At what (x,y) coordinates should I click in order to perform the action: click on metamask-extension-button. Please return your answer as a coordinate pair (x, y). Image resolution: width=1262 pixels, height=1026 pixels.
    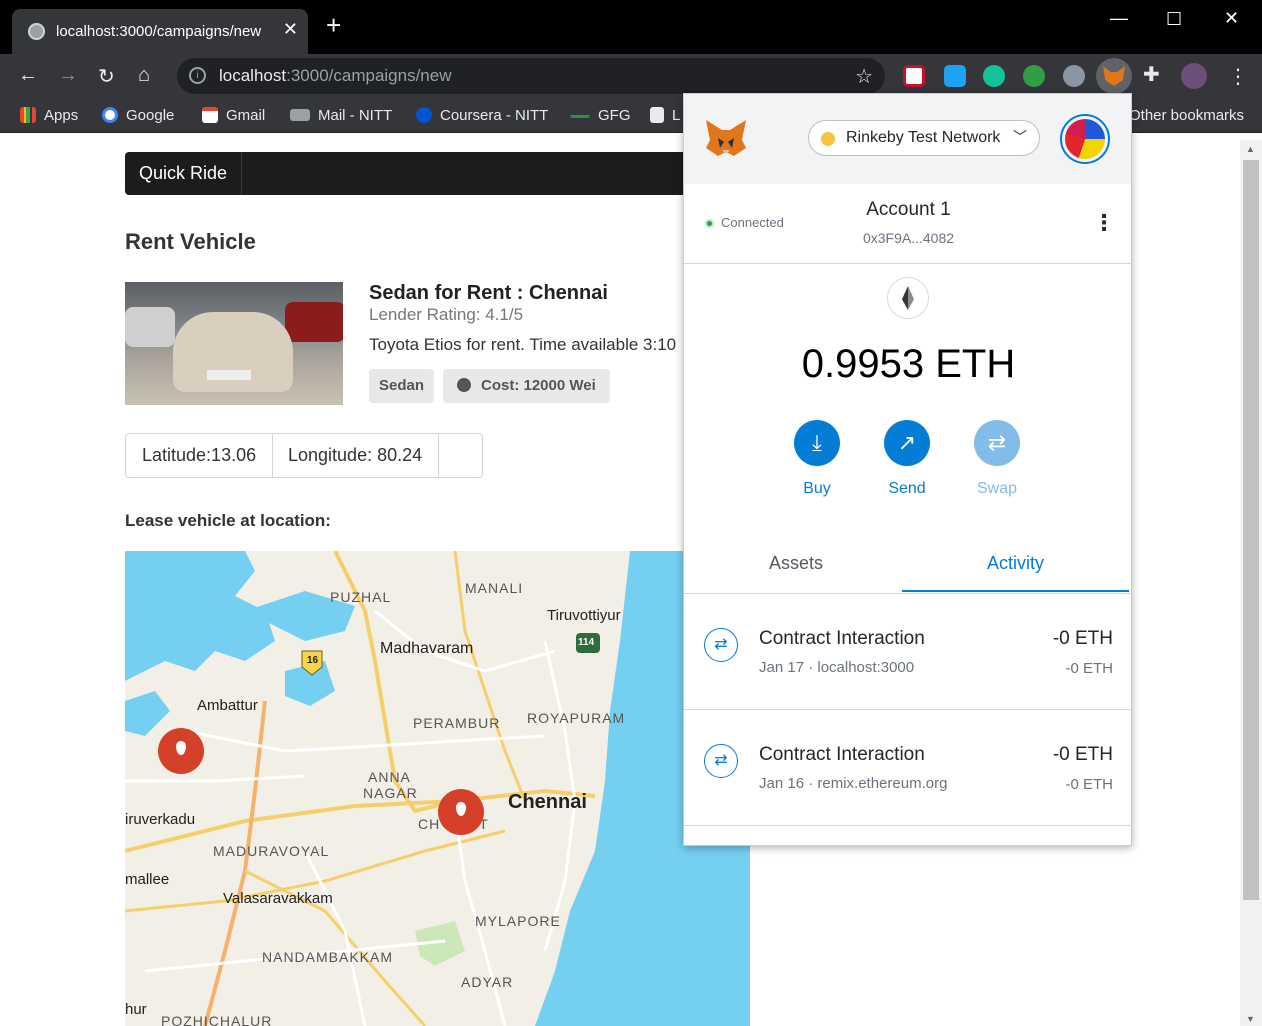
    Looking at the image, I should click on (1114, 76).